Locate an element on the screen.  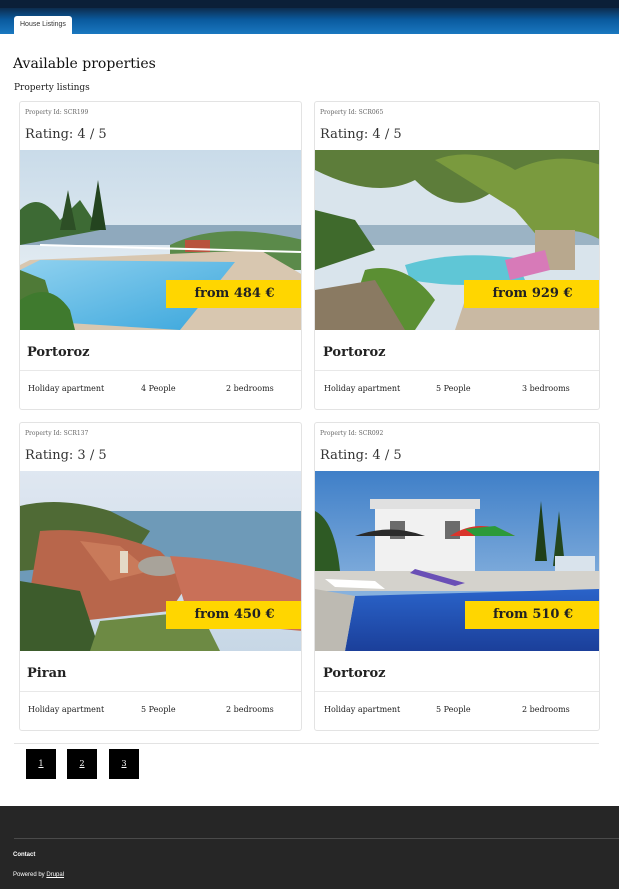
price-badge: from 450 € is located at coordinates (233, 615).